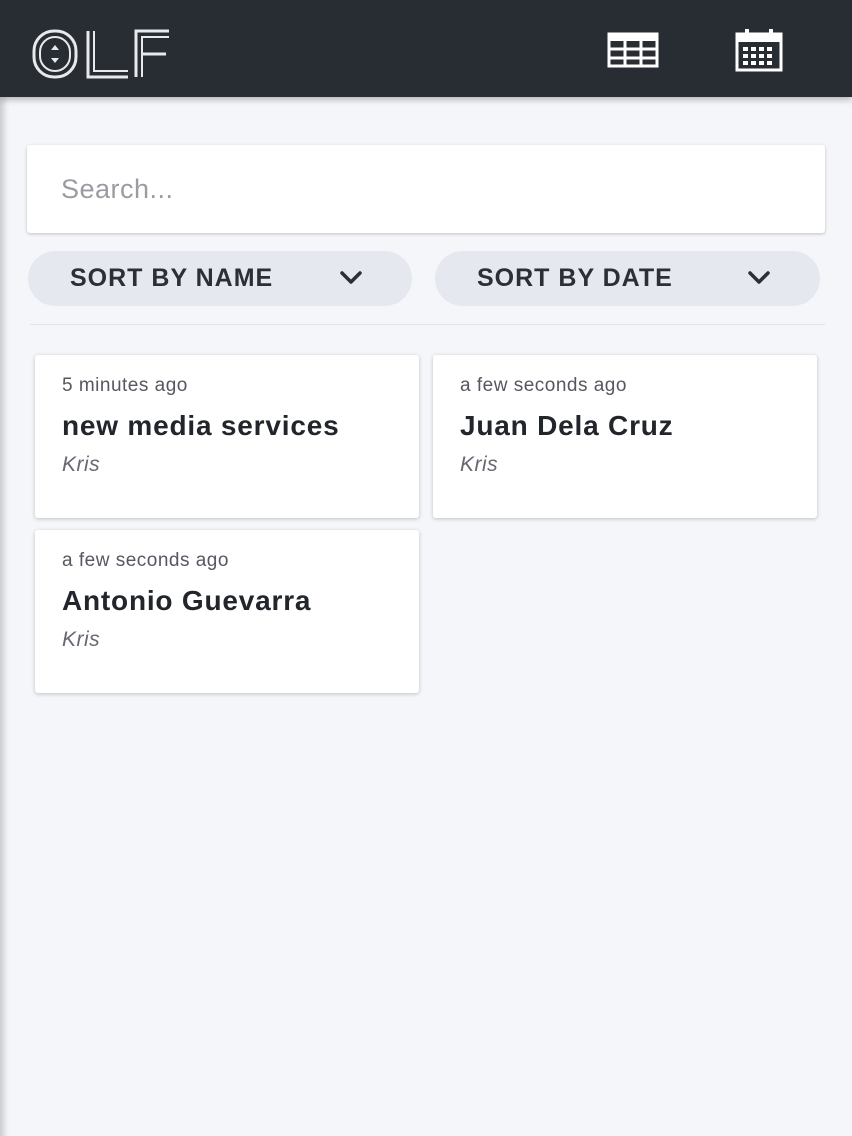 The height and width of the screenshot is (1136, 852). I want to click on entry-card: a few seconds ago Antonio Guevarra Kris, so click(227, 611).